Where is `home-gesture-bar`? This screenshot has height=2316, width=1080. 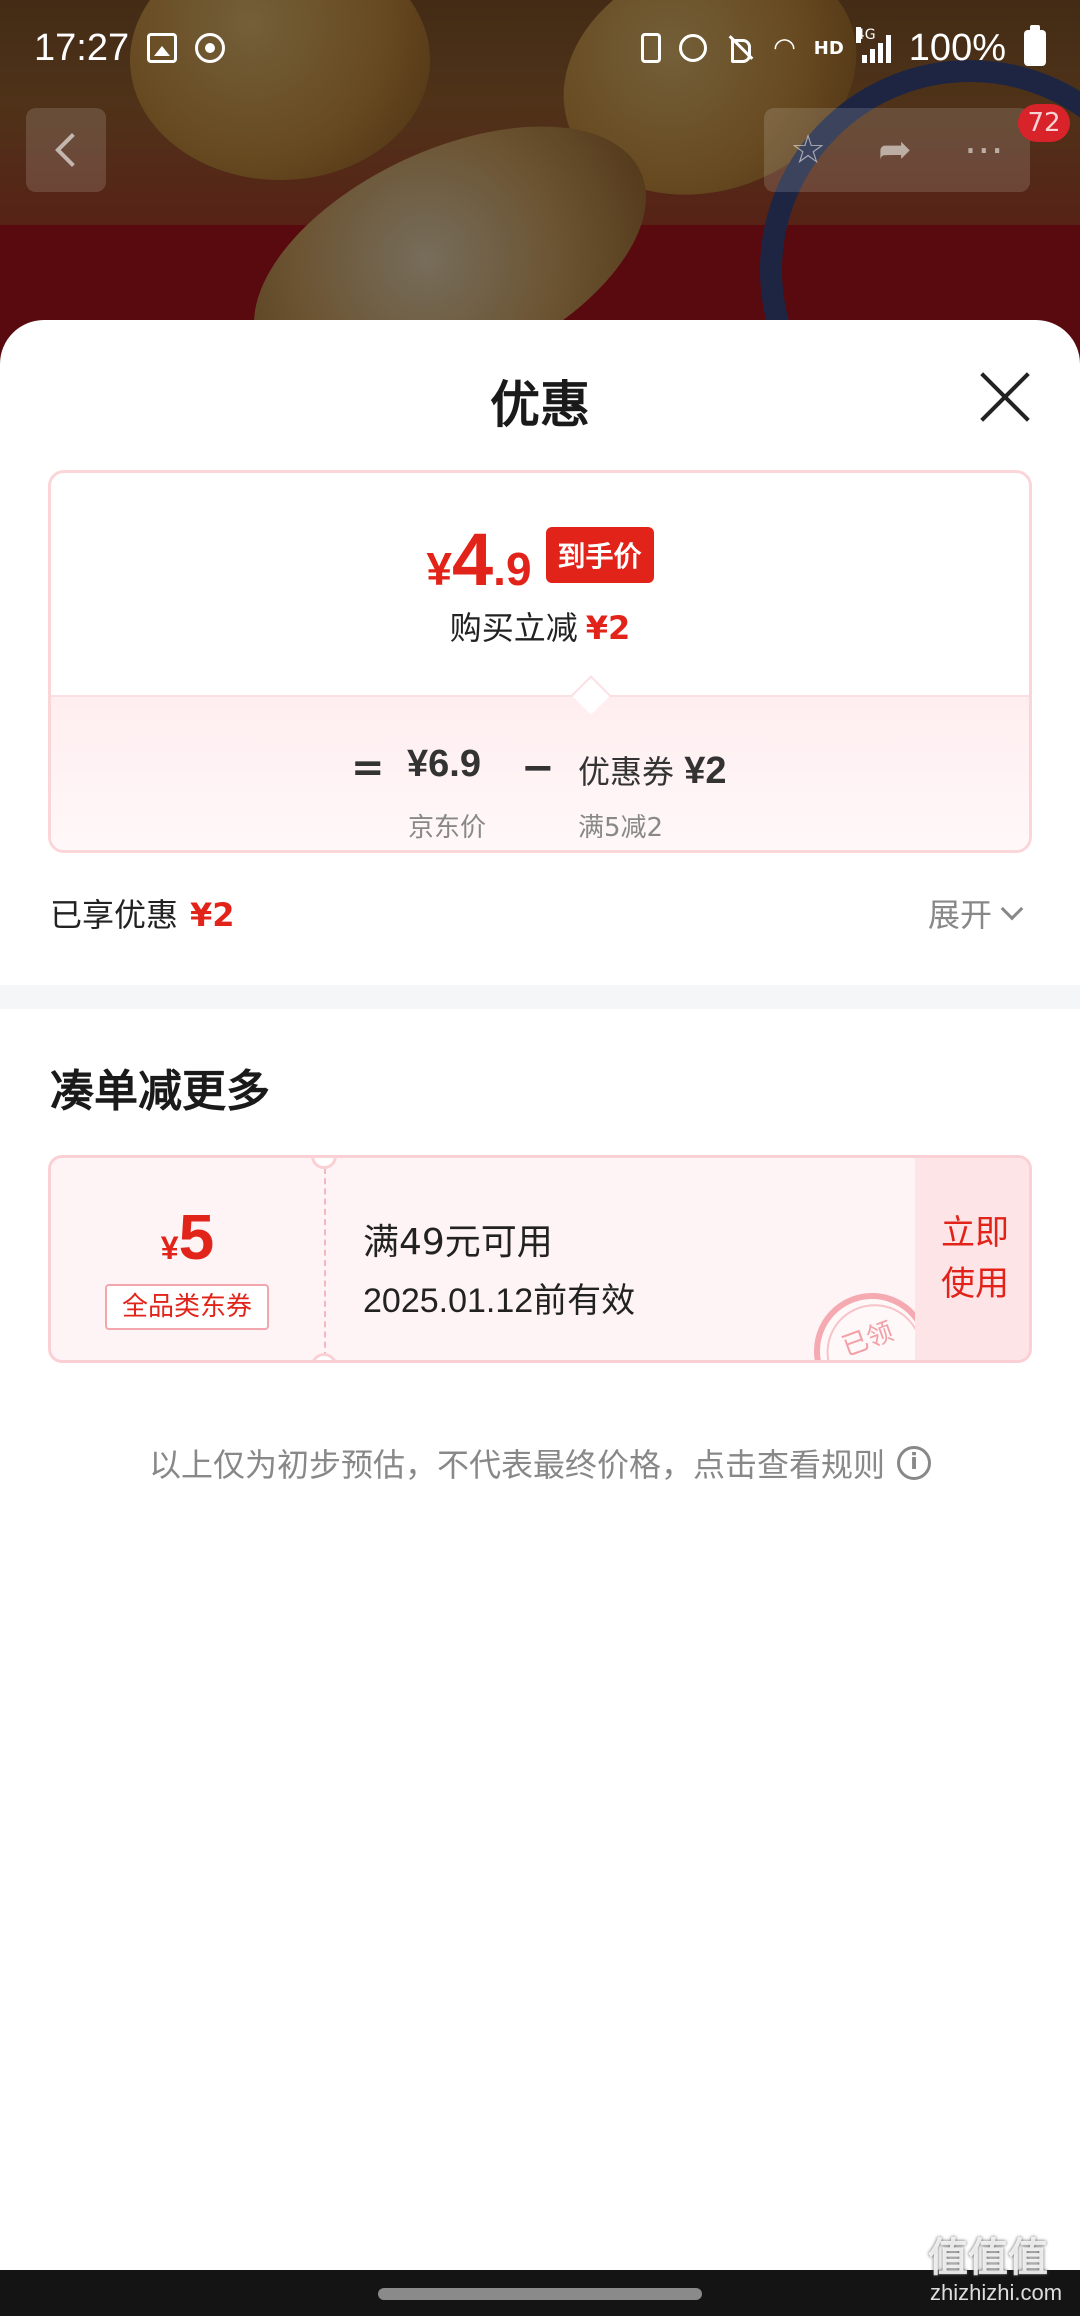
home-gesture-bar is located at coordinates (540, 2294).